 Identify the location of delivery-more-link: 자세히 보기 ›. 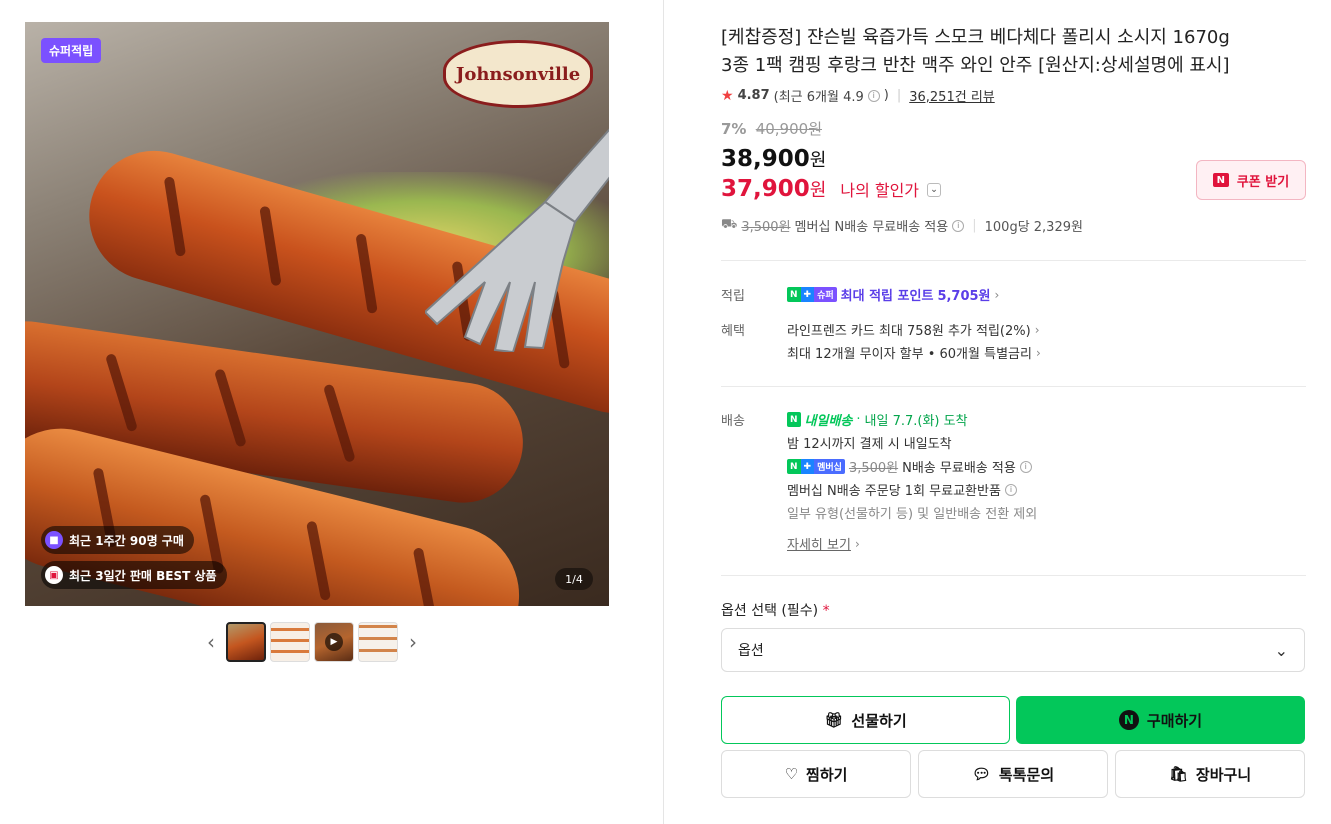
(823, 544).